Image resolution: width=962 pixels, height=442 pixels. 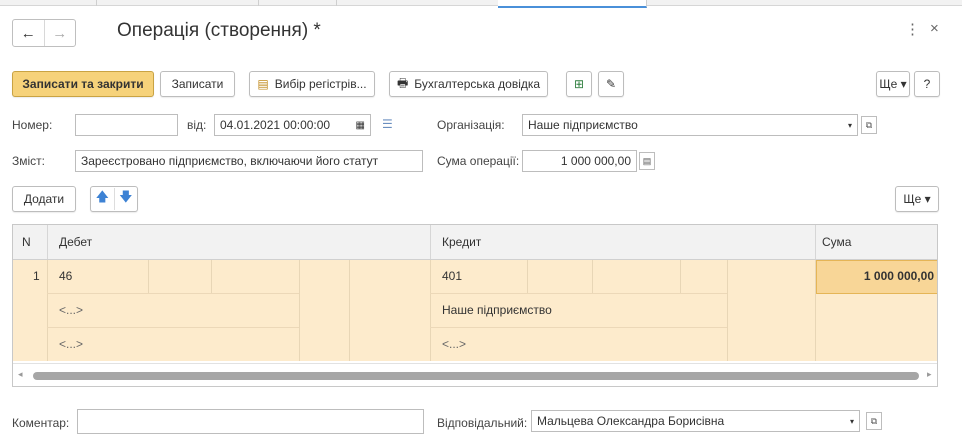 What do you see at coordinates (572, 4) in the screenshot?
I see `tab-stub-active` at bounding box center [572, 4].